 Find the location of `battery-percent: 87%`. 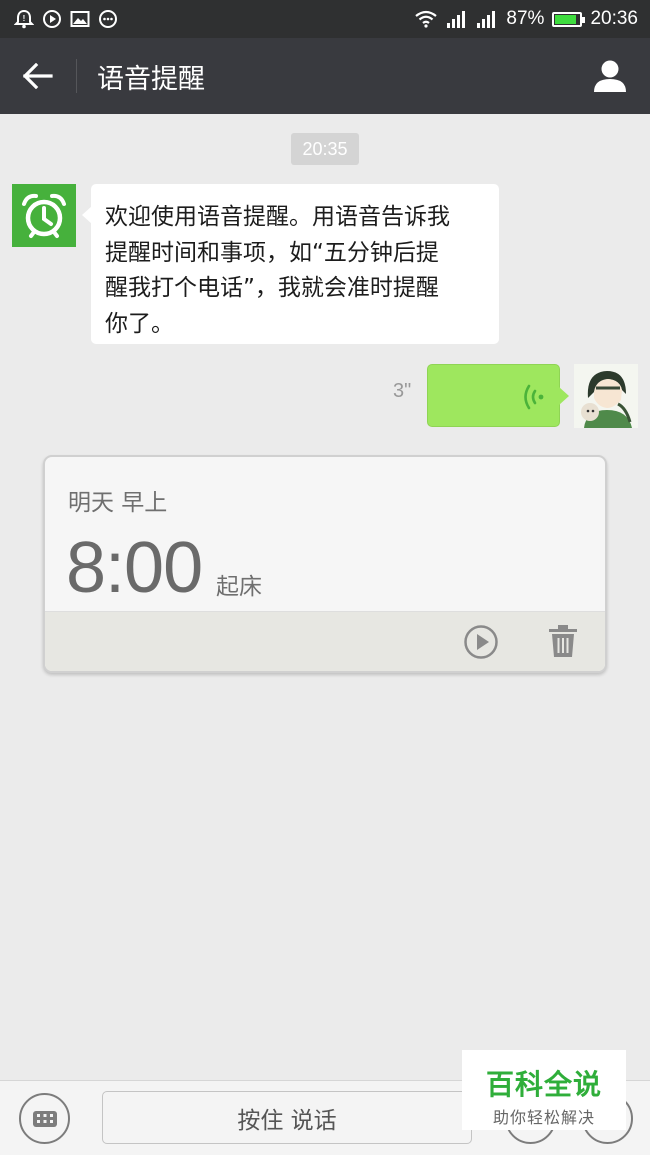

battery-percent: 87% is located at coordinates (525, 18).